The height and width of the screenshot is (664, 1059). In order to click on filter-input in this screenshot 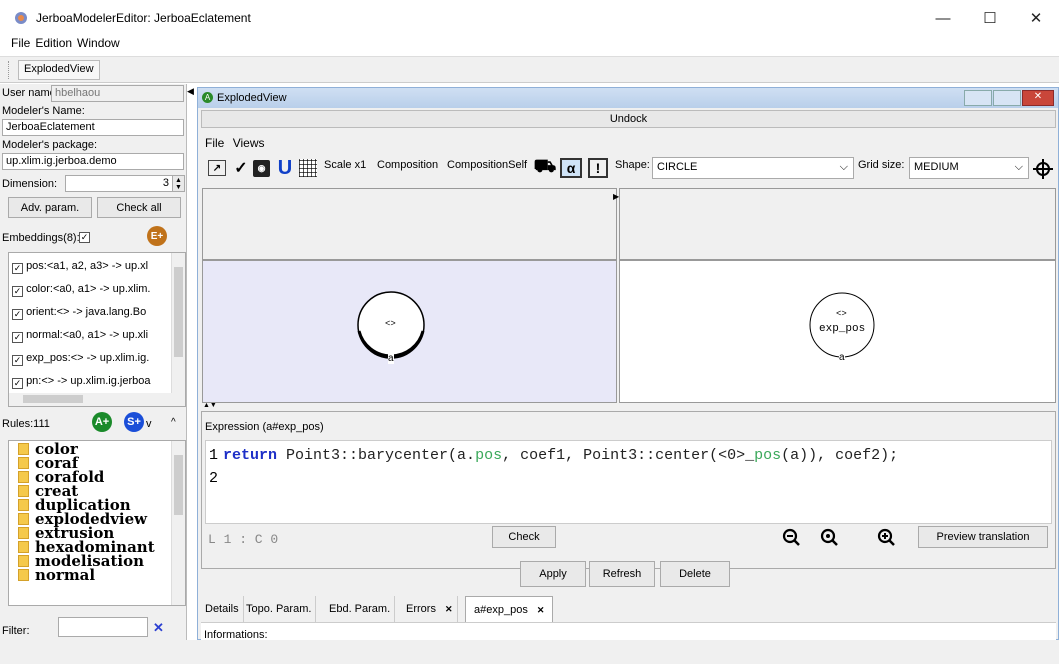, I will do `click(103, 627)`.